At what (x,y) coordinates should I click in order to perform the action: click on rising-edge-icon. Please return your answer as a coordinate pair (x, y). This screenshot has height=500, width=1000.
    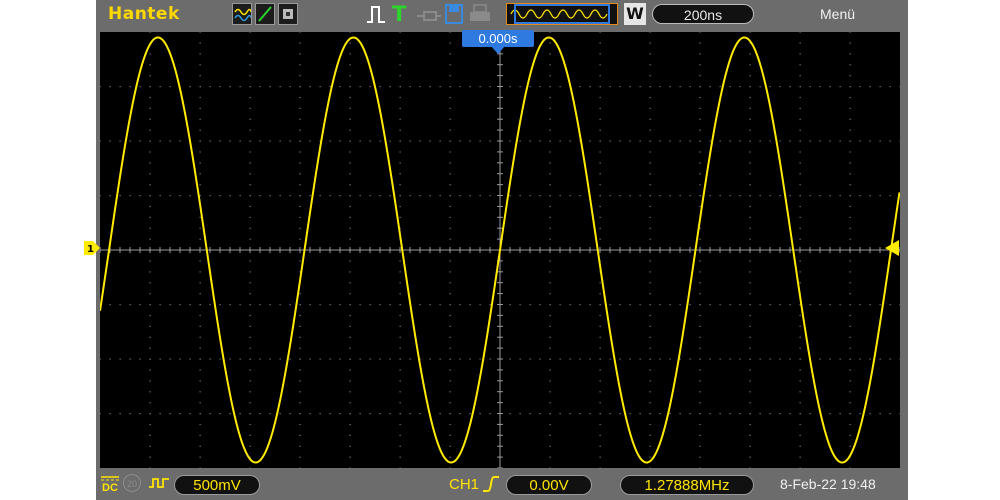
    Looking at the image, I should click on (491, 484).